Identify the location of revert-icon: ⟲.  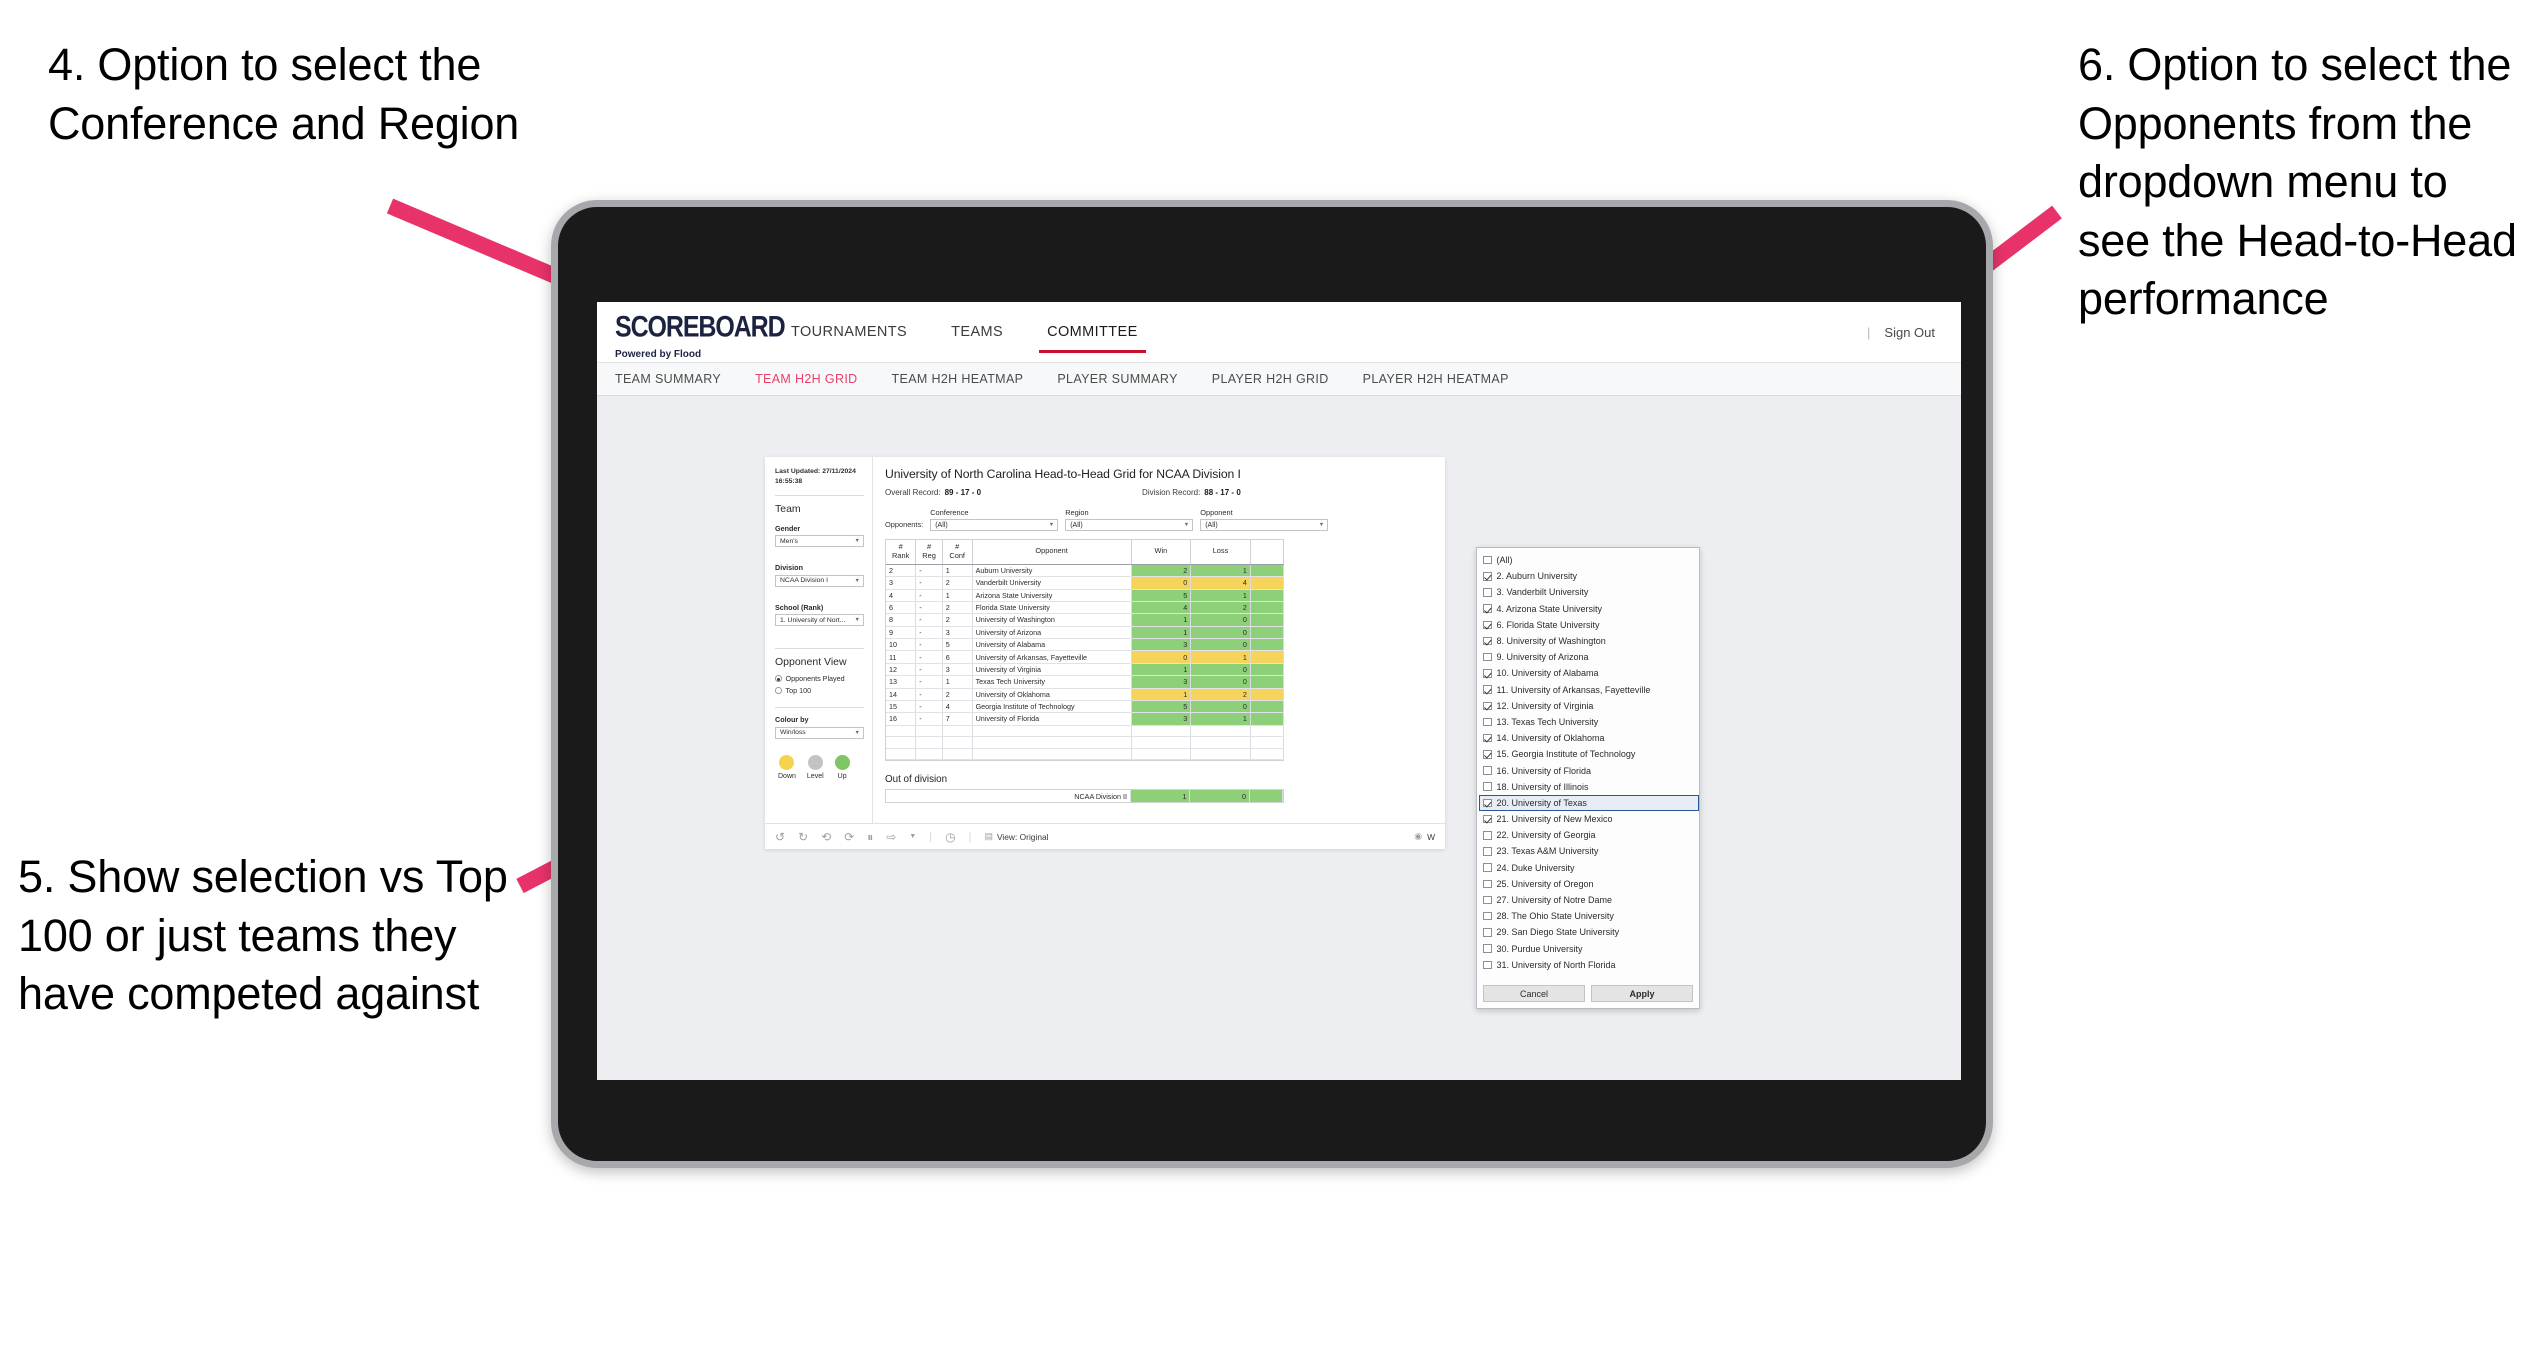
(826, 837).